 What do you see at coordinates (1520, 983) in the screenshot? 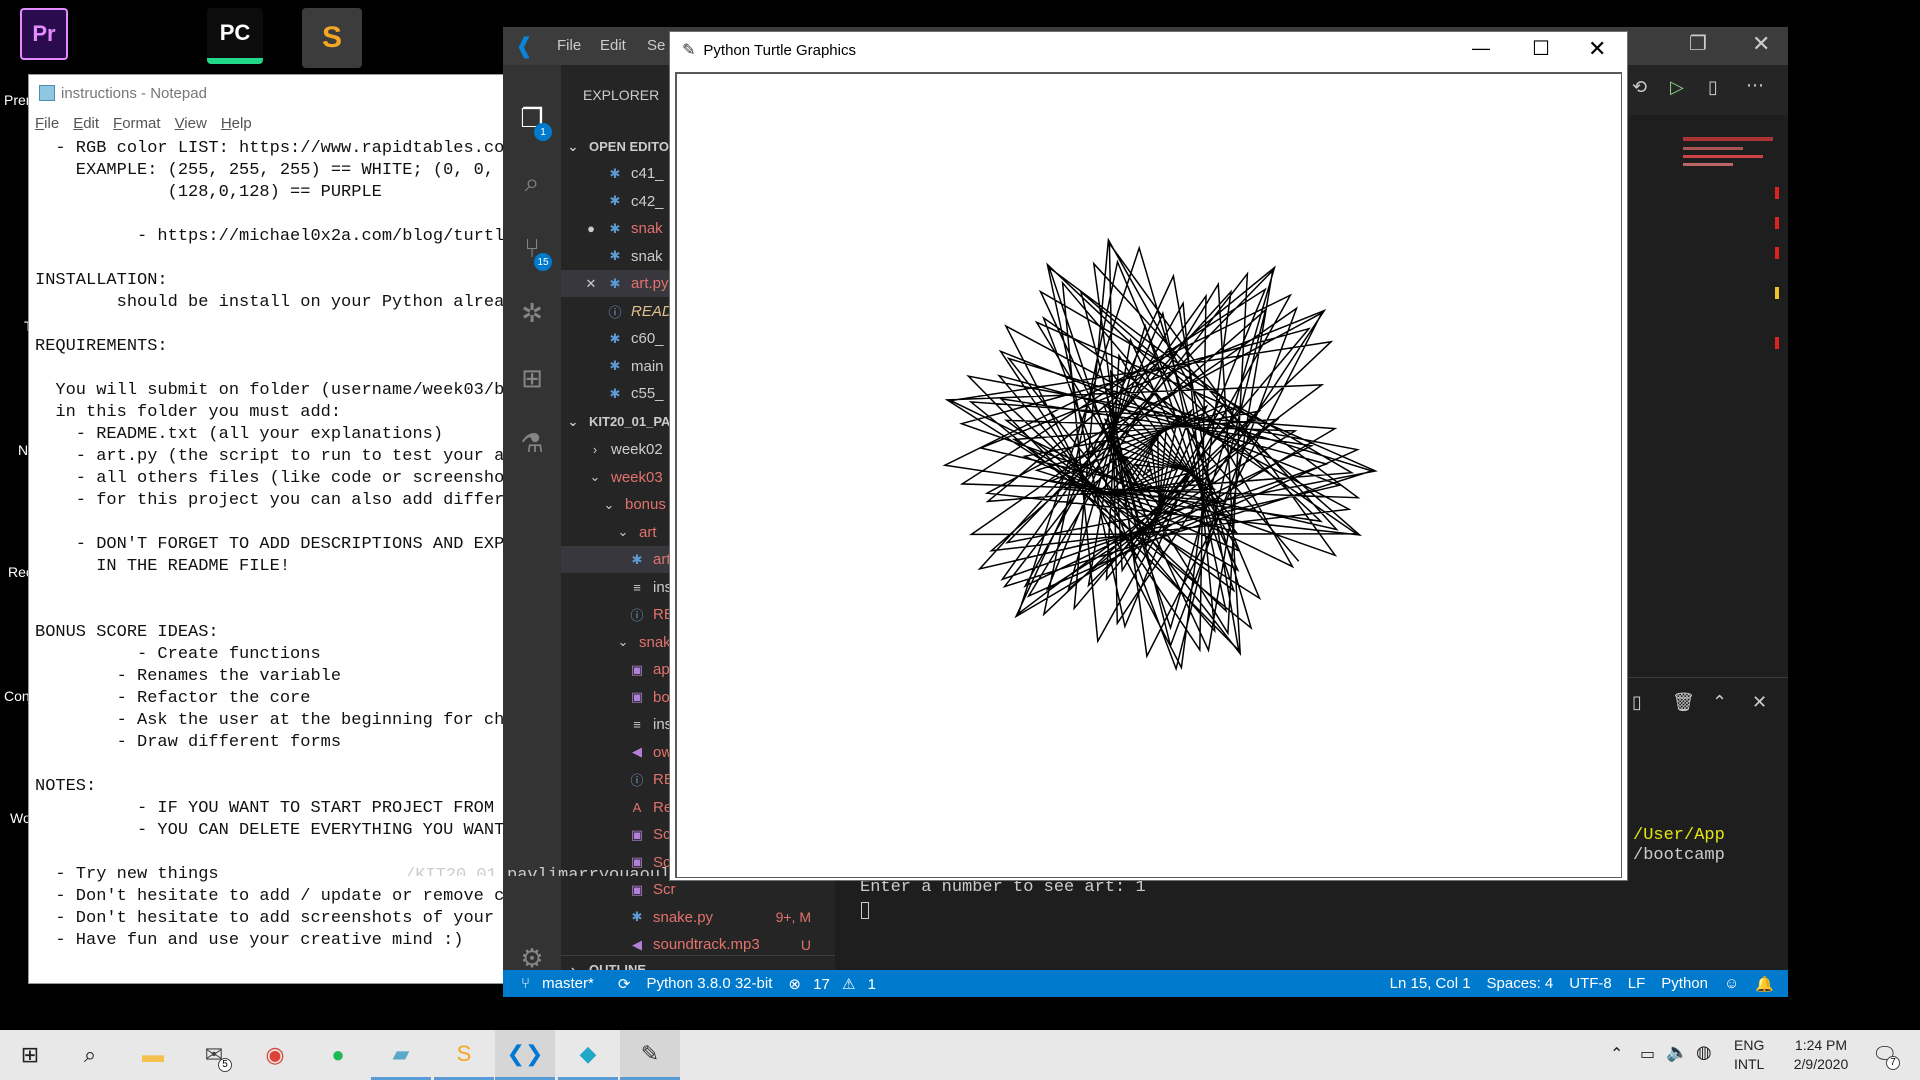
I see `indentation: Spaces: 4` at bounding box center [1520, 983].